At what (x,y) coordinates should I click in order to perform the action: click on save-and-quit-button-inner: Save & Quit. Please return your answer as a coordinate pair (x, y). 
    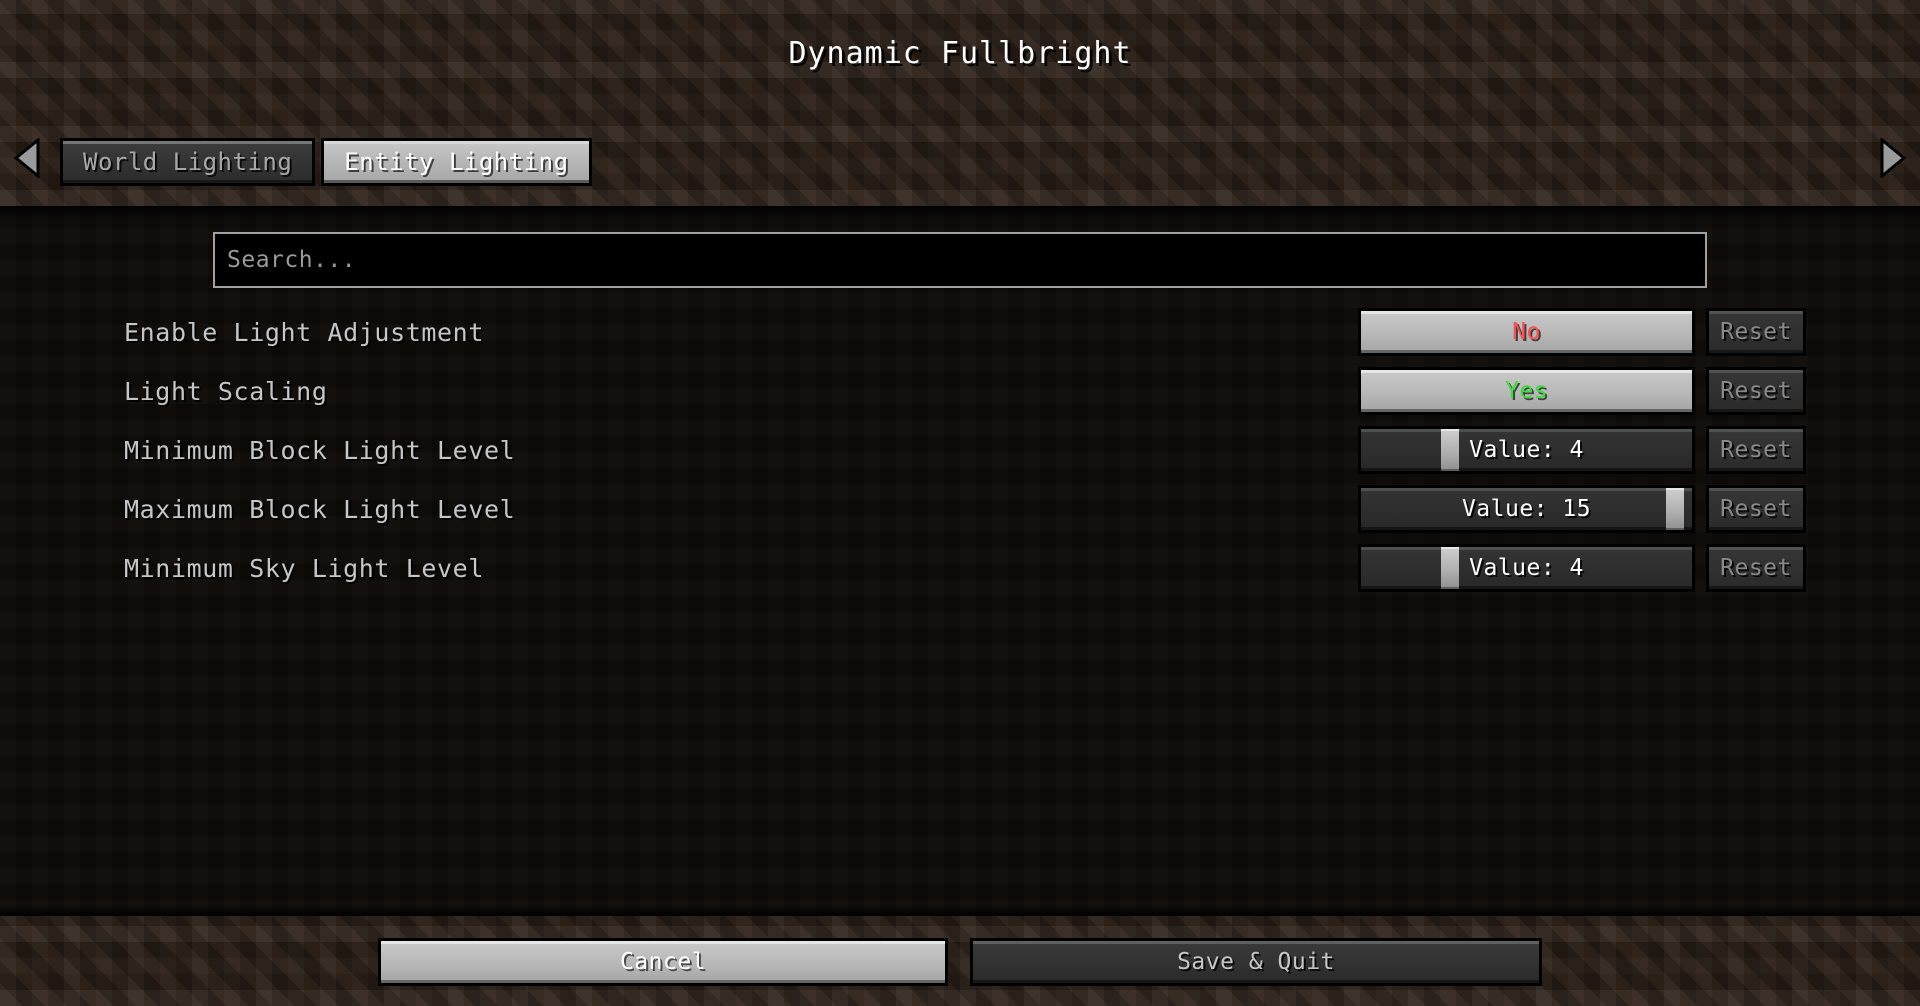
    Looking at the image, I should click on (1256, 962).